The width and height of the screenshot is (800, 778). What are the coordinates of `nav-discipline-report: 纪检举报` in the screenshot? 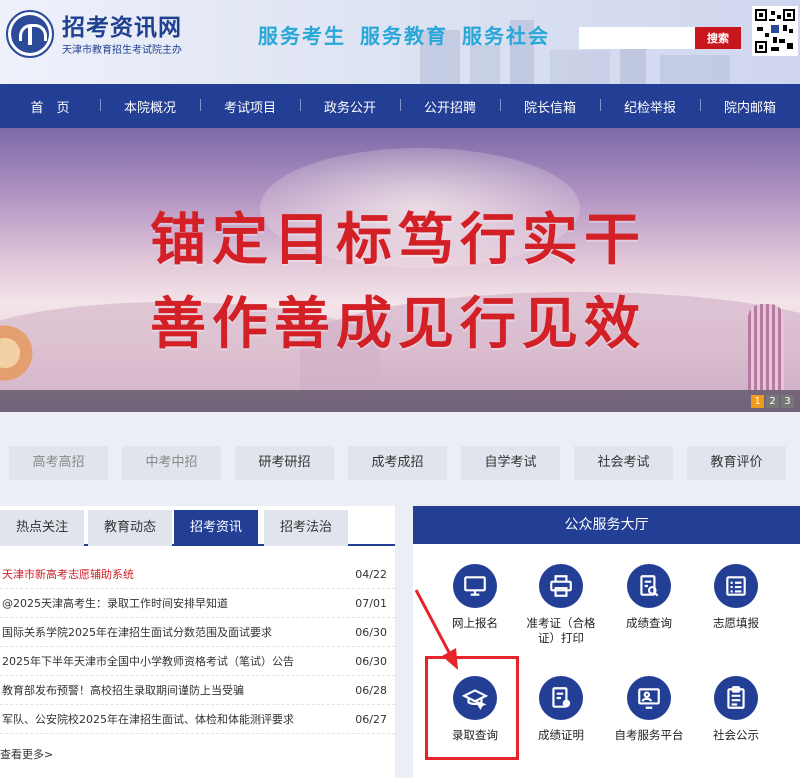 It's located at (650, 106).